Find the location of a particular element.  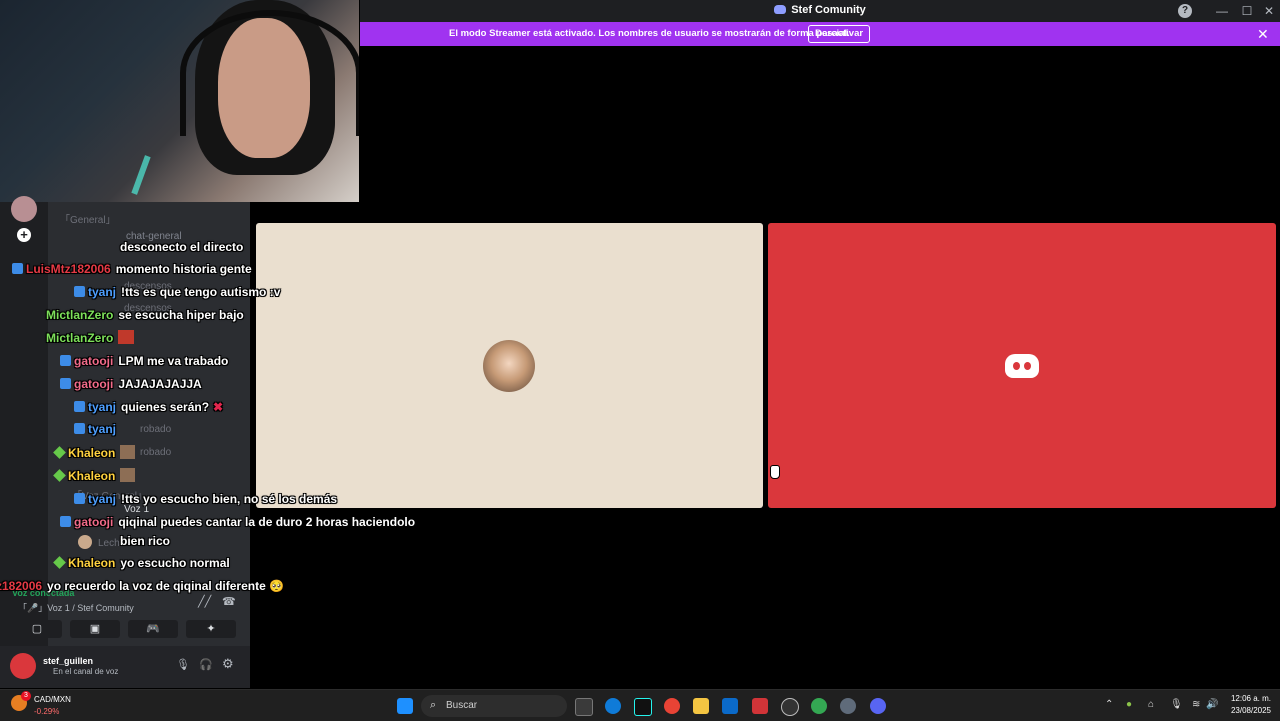

category-general: 「General」 is located at coordinates (88, 218).